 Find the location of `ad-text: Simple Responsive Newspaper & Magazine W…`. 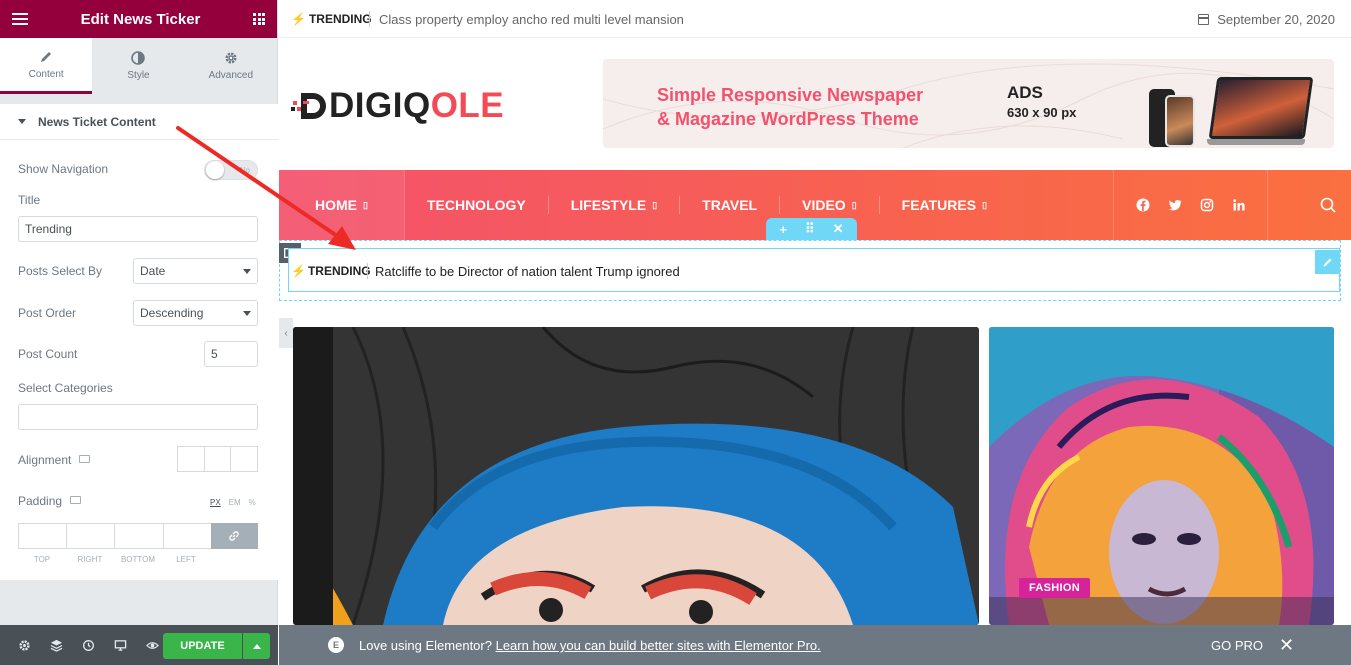

ad-text: Simple Responsive Newspaper & Magazine W… is located at coordinates (790, 107).